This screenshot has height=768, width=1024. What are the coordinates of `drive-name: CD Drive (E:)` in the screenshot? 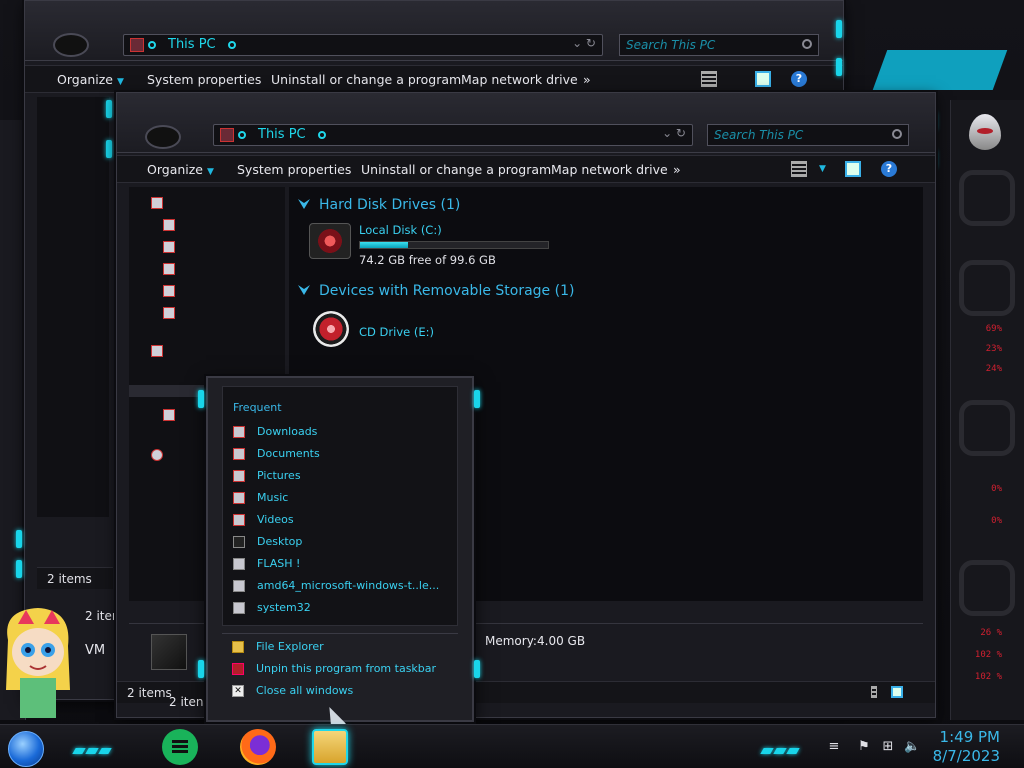 It's located at (396, 332).